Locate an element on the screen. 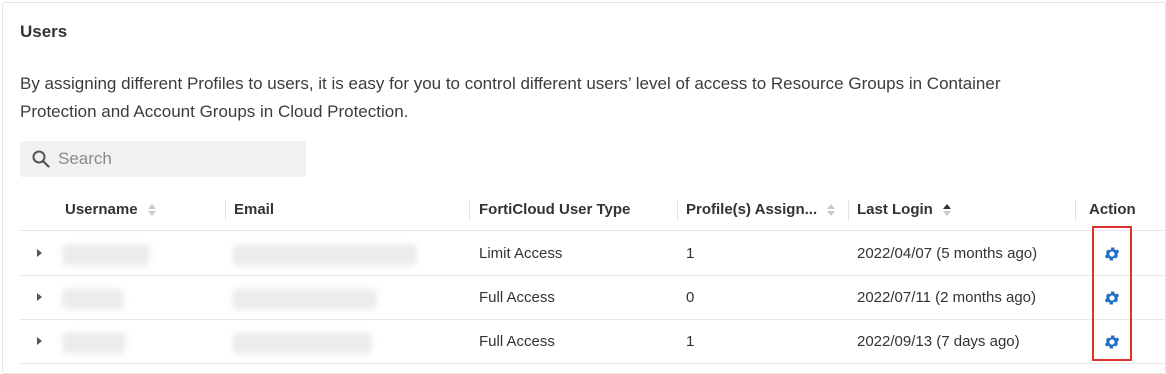  column-header-last-login: Last Login is located at coordinates (904, 209).